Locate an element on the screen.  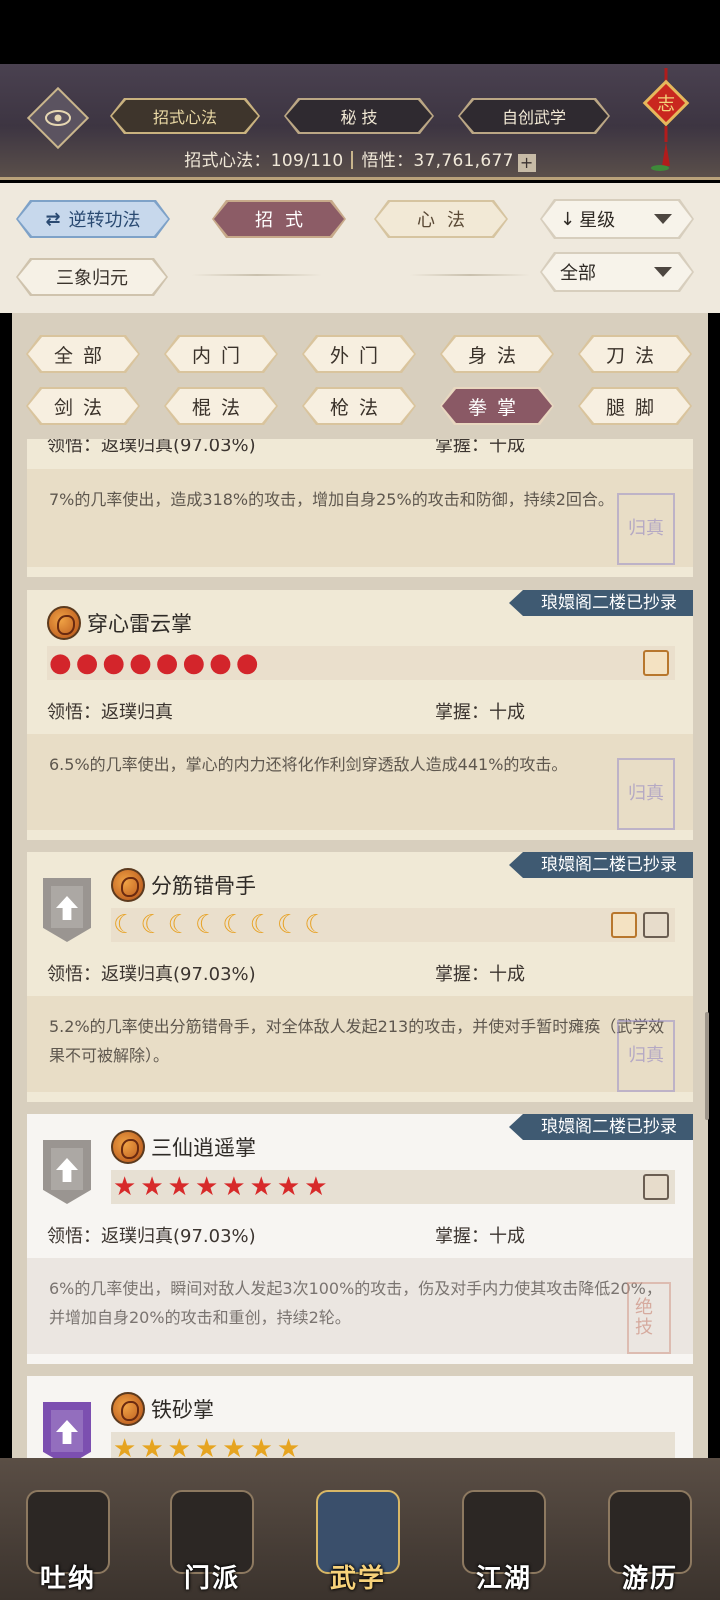
filter-all: 全部 is located at coordinates (83, 354).